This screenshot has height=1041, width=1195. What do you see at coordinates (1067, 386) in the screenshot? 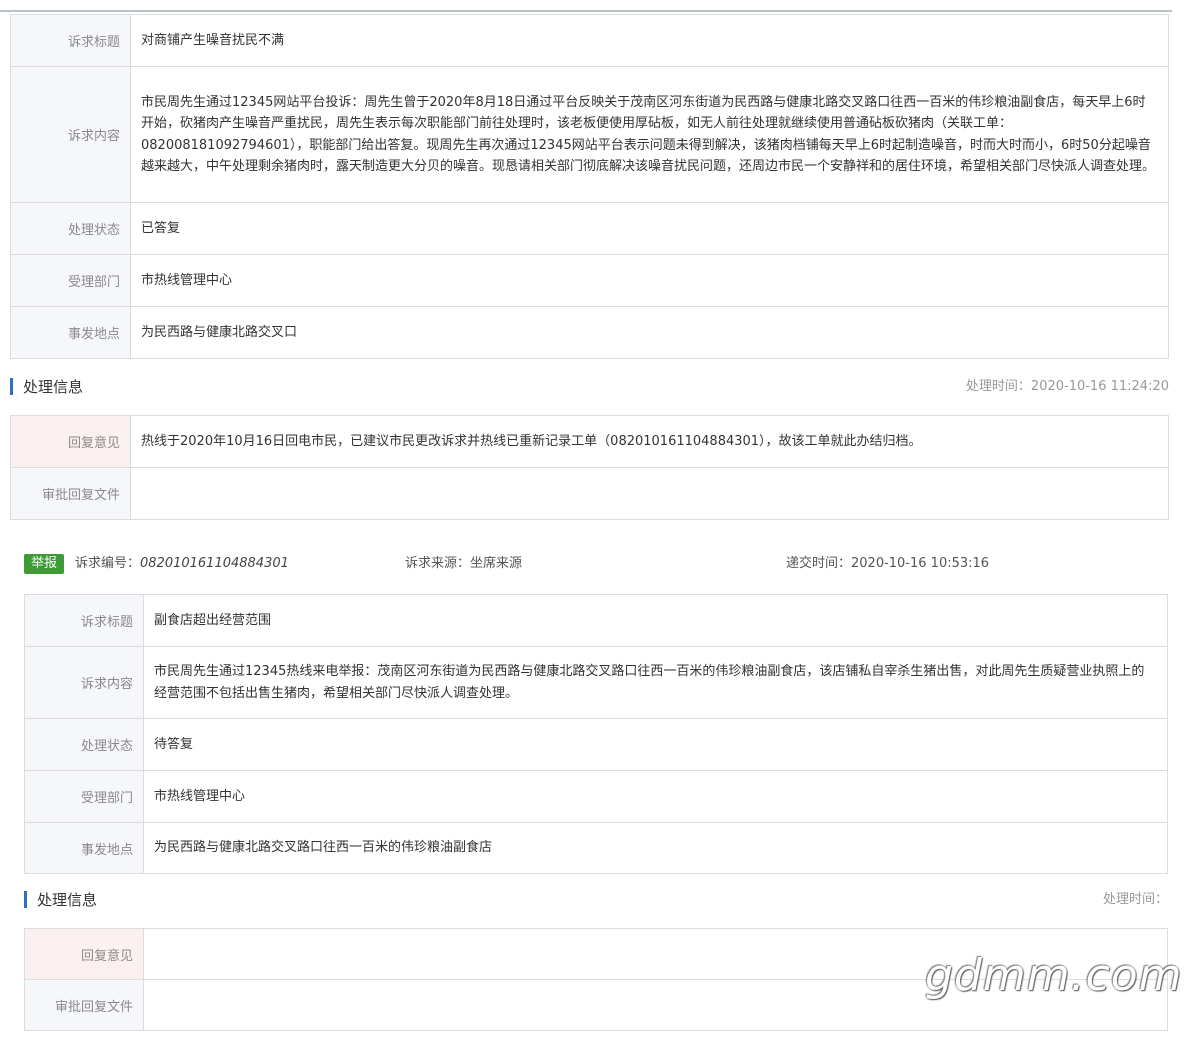
I see `processing1-time: 处理时间：2020-10-16 11:24:20` at bounding box center [1067, 386].